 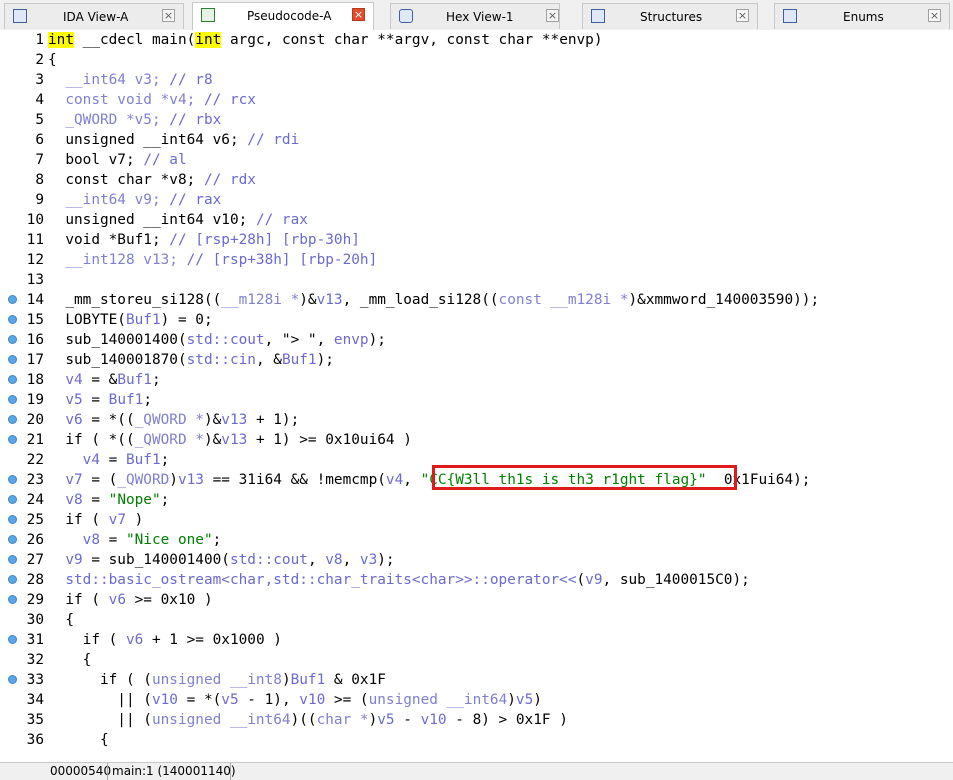 What do you see at coordinates (476, 320) in the screenshot?
I see `code-line: 15 LOBYTE(Buf1) = 0;` at bounding box center [476, 320].